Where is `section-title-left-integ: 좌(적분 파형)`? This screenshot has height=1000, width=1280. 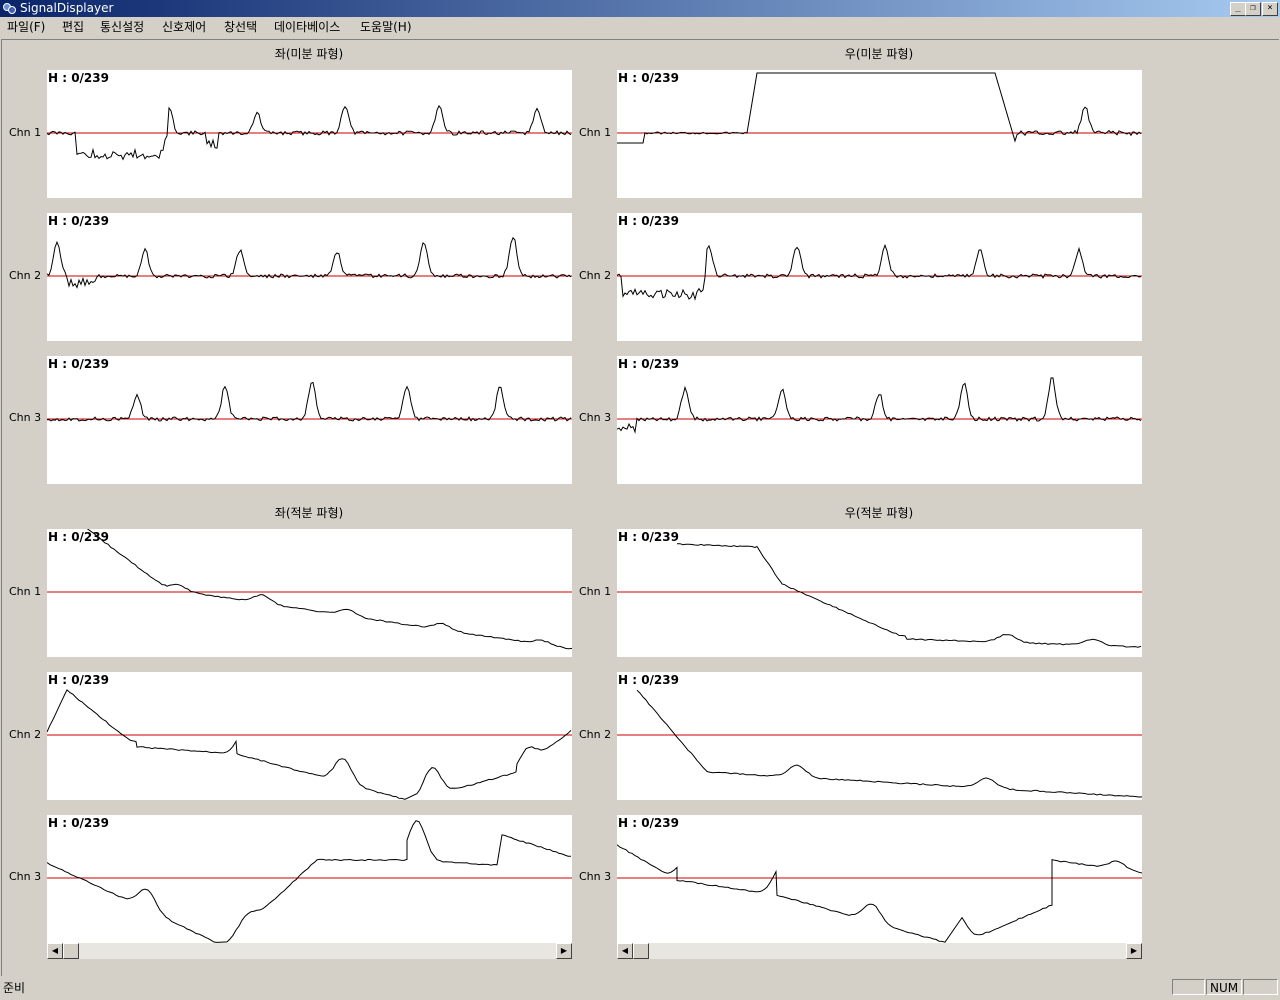 section-title-left-integ: 좌(적분 파형) is located at coordinates (309, 513).